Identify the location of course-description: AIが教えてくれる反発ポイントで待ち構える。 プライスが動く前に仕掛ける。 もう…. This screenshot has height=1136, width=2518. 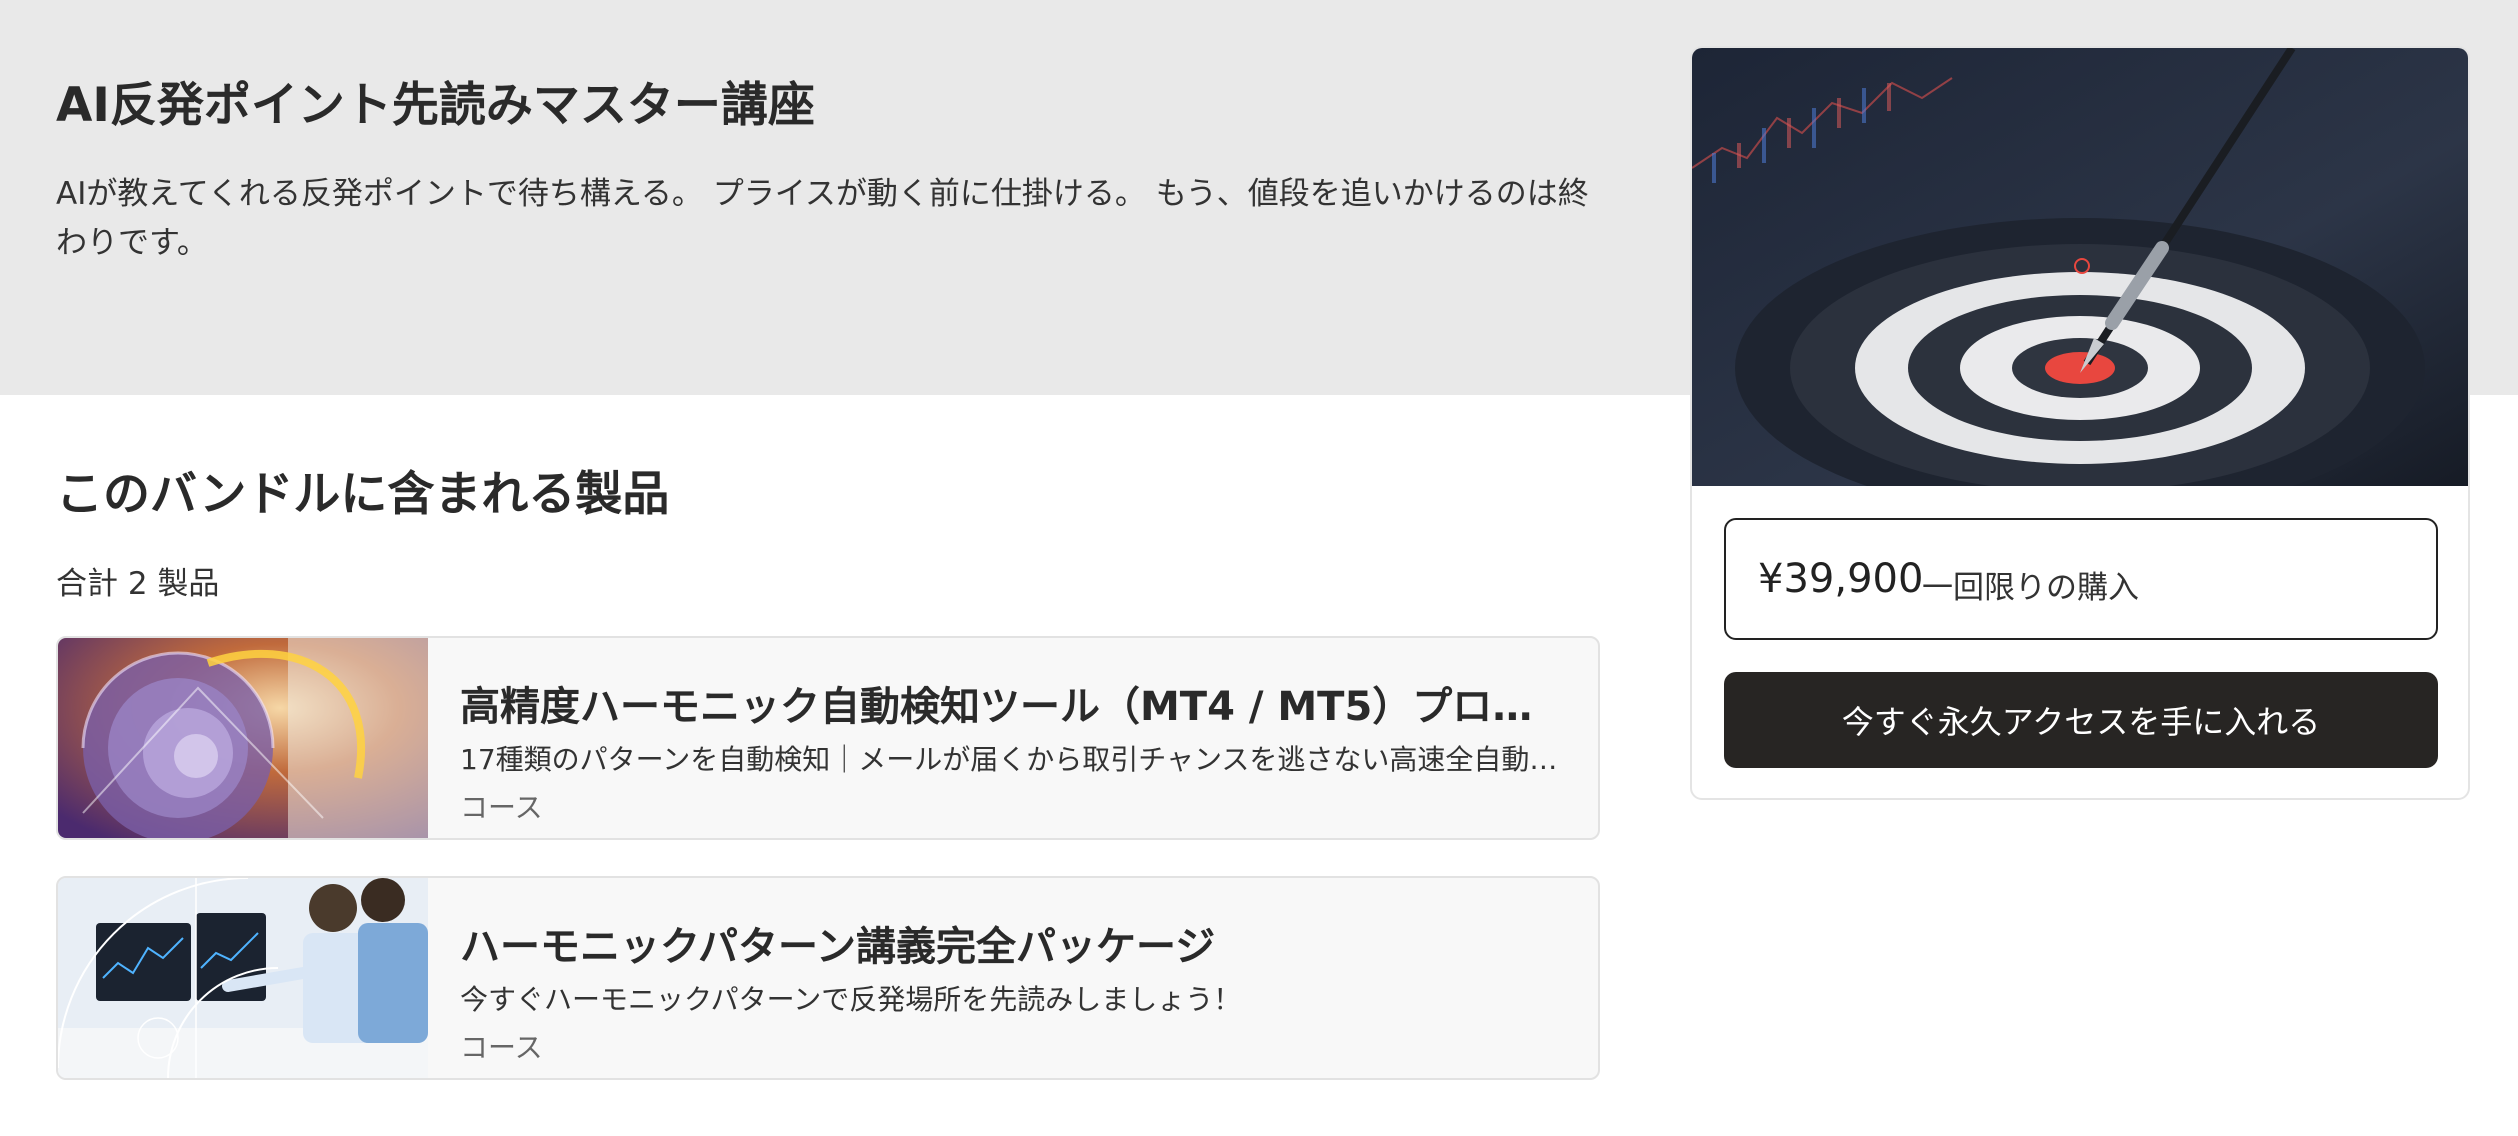
(822, 218).